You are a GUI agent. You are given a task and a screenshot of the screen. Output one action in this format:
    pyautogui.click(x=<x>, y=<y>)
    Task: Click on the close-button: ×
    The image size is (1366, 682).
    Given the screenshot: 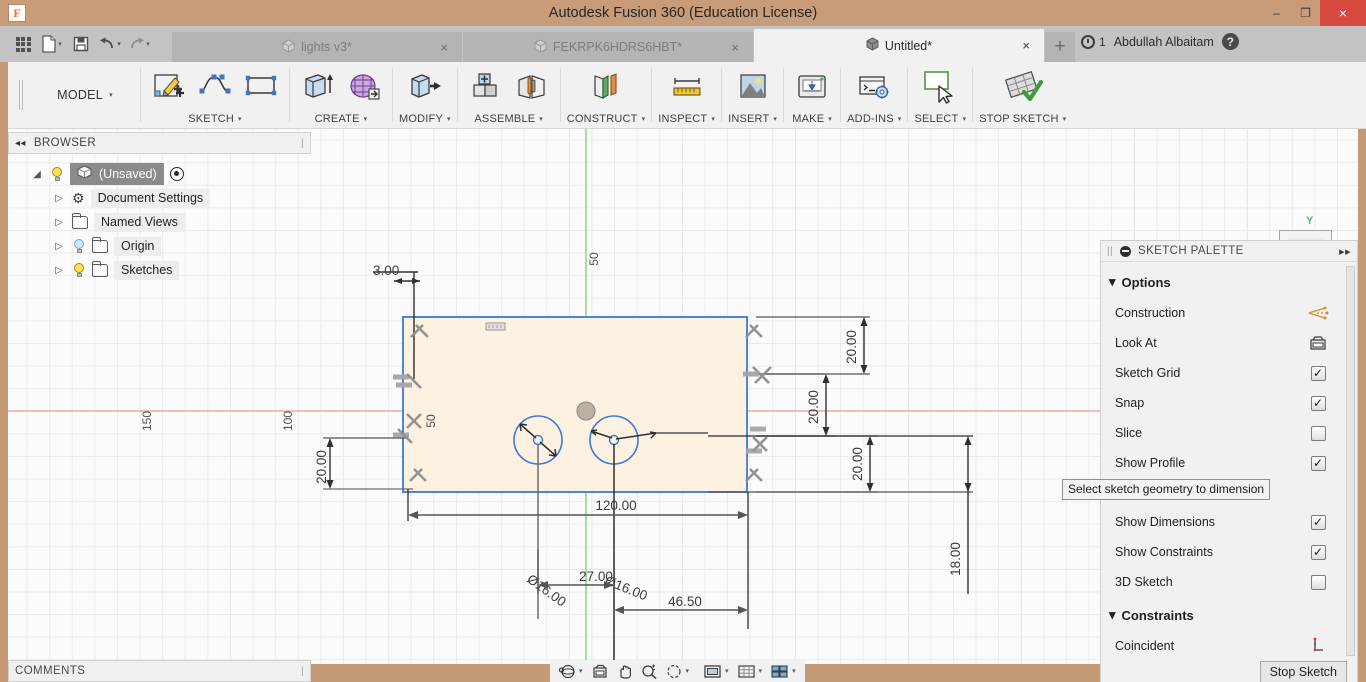 What is the action you would take?
    pyautogui.click(x=1343, y=13)
    